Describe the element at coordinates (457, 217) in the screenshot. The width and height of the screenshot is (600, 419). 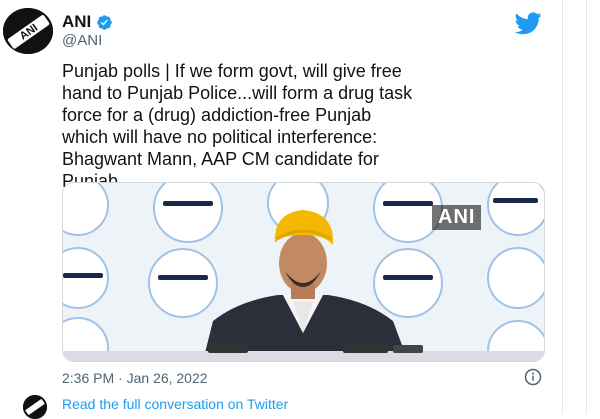
I see `ani-watermark: ANI` at that location.